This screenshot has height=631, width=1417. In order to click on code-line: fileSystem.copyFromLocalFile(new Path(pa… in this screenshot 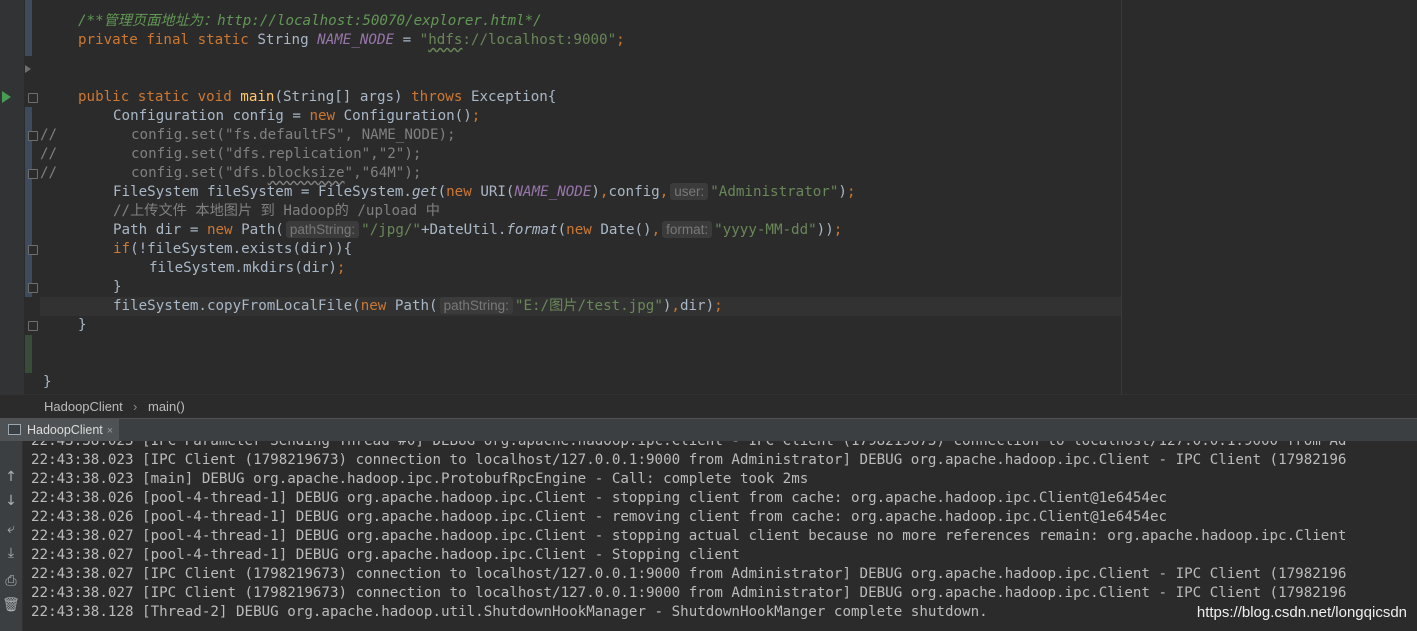, I will do `click(418, 306)`.